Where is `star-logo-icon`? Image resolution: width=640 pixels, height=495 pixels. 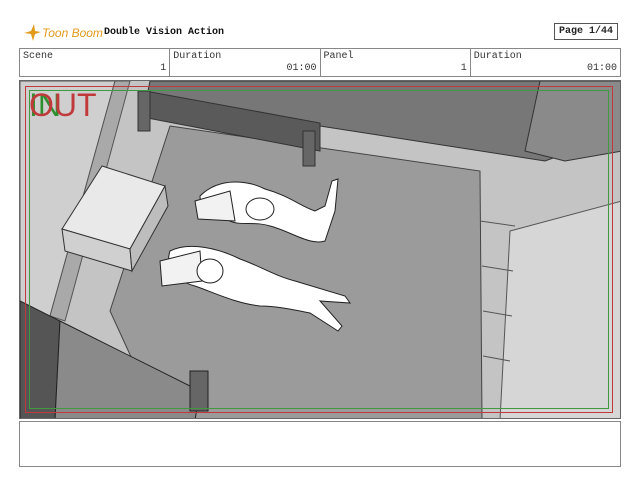
star-logo-icon is located at coordinates (32, 32).